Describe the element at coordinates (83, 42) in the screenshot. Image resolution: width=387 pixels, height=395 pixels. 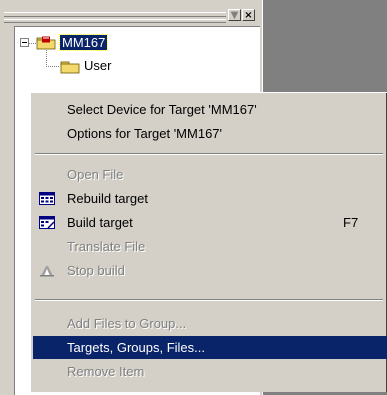
I see `tree-target-mm167: MM167` at that location.